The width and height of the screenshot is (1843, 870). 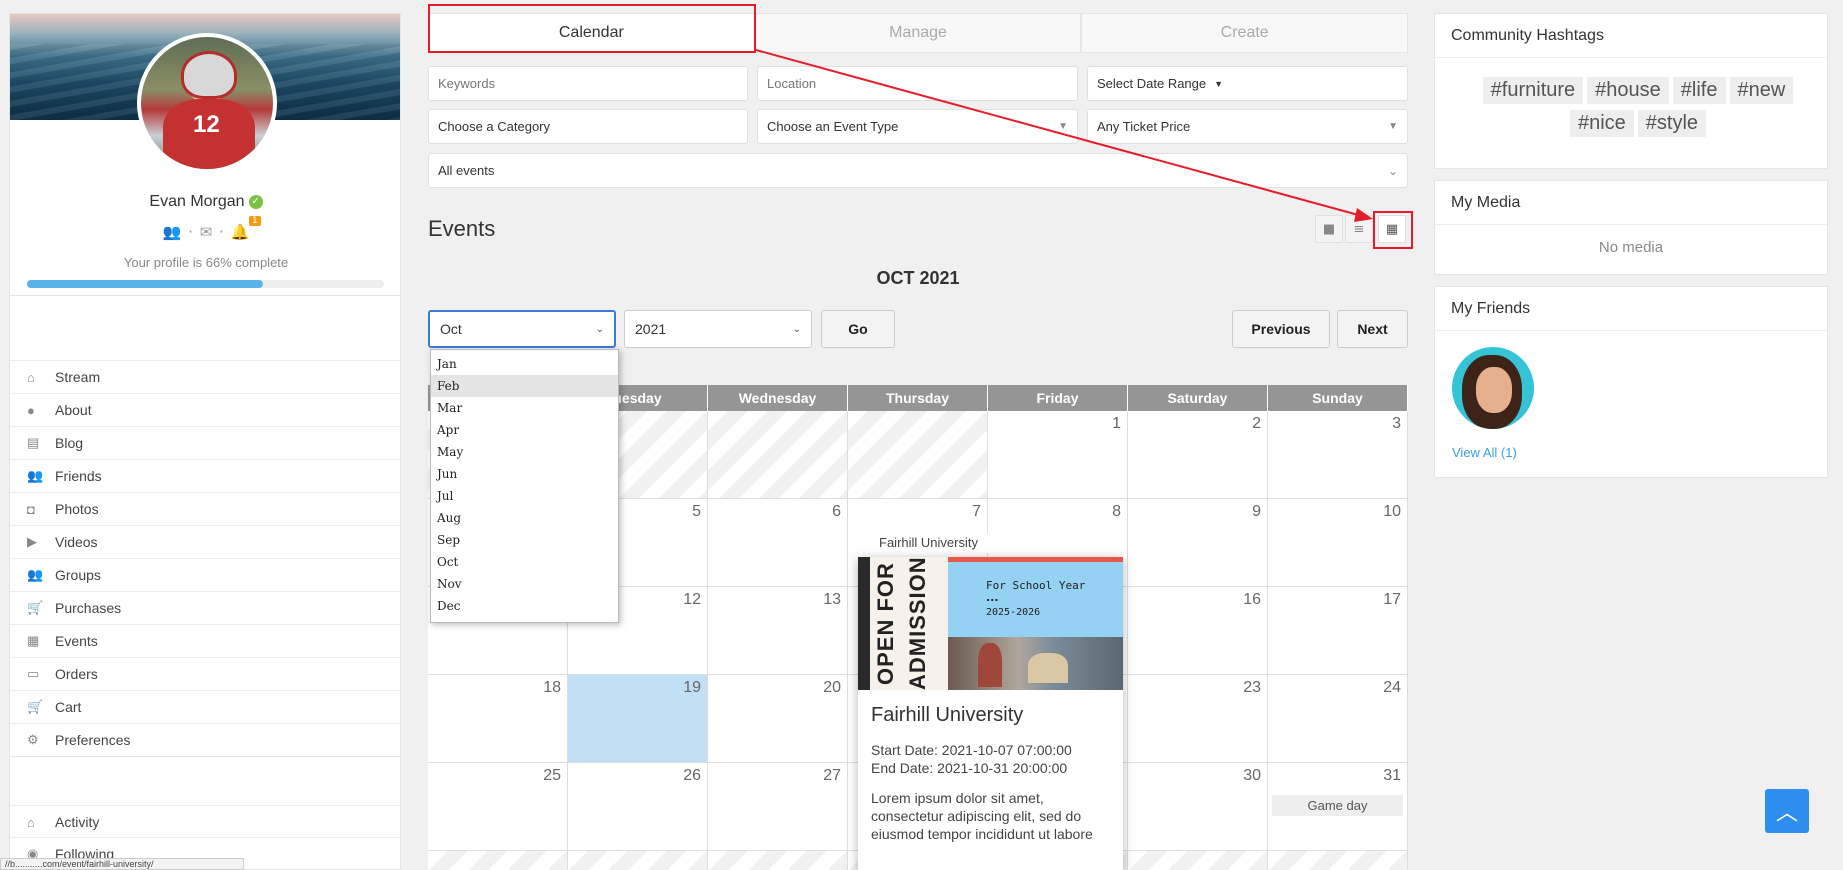 I want to click on sidebar-item-blog: ▤ Blog, so click(x=205, y=442).